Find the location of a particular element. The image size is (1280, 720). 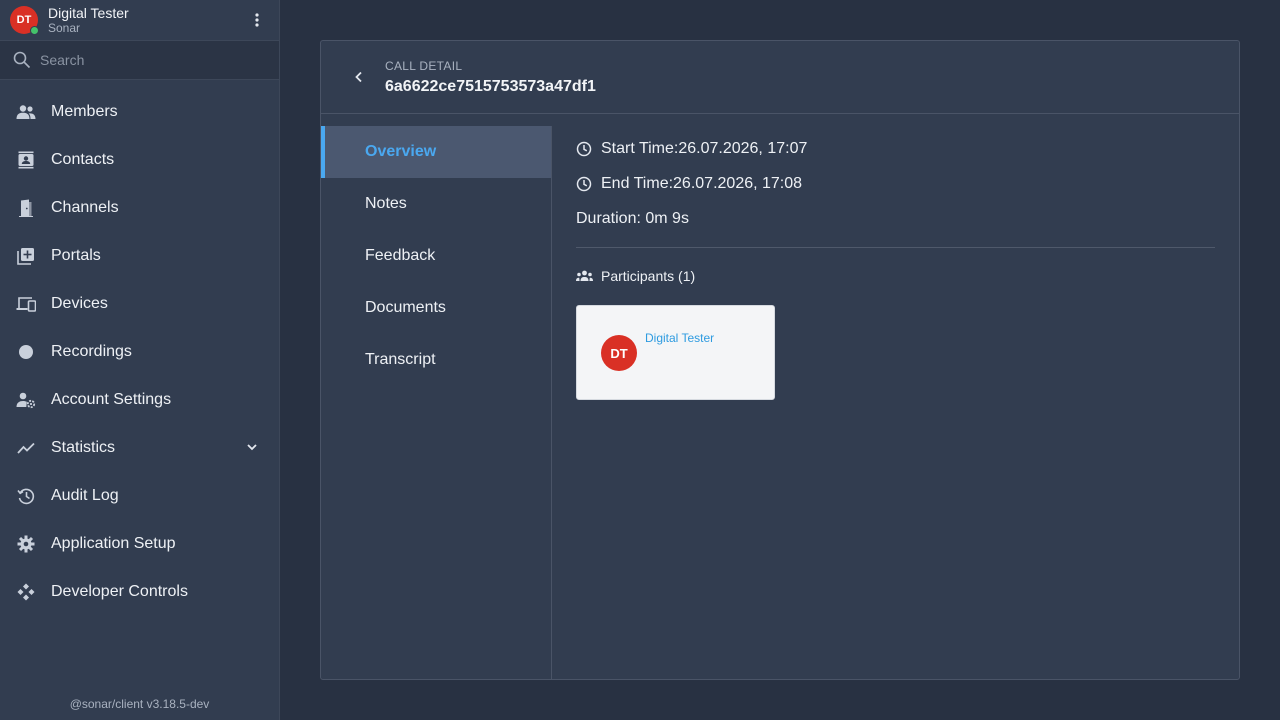

sidebar-item-label: Portals is located at coordinates (76, 255).